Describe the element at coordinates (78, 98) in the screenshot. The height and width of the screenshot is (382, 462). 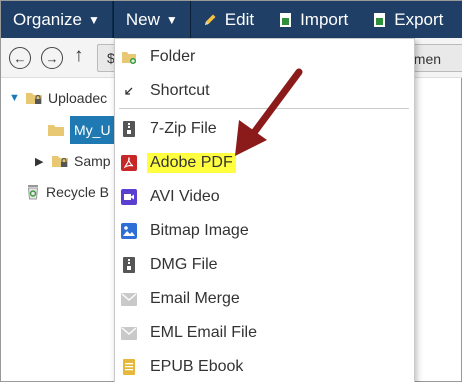
I see `tree-item-label: Uploadec` at that location.